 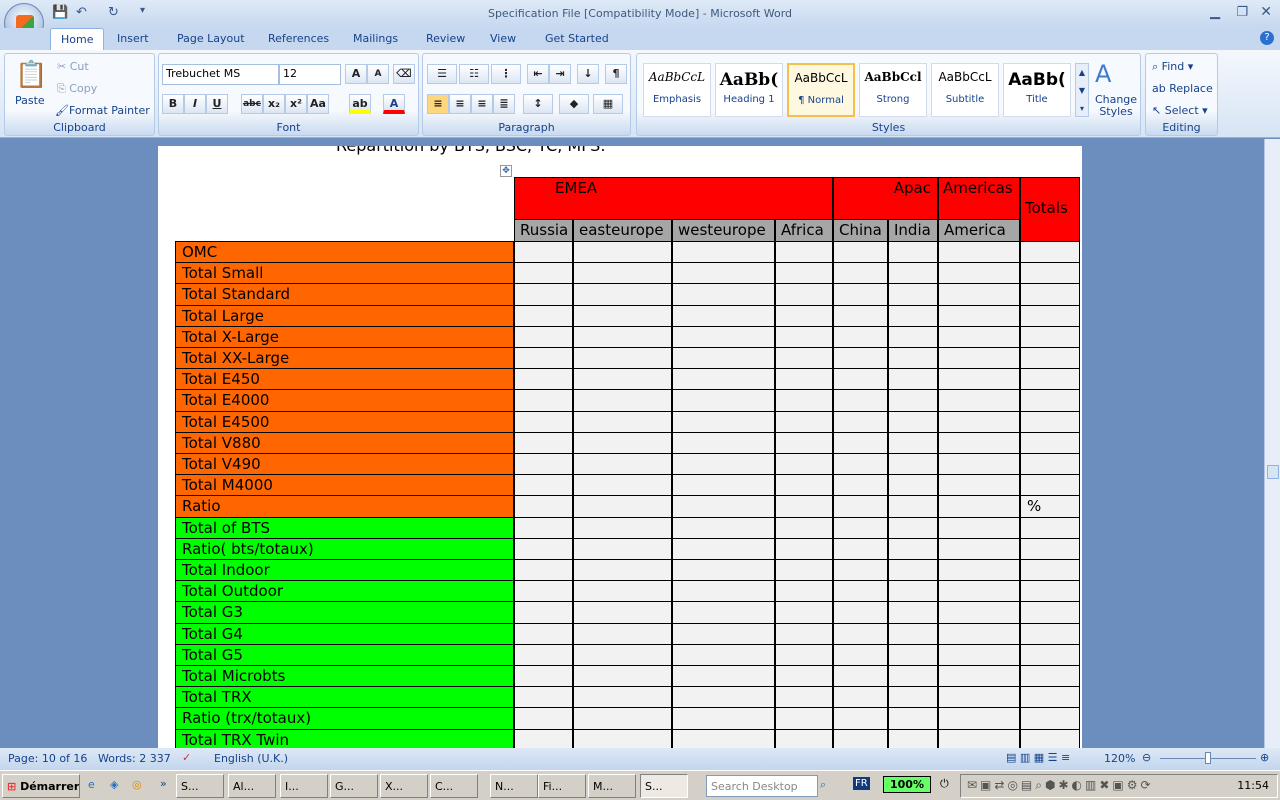 I want to click on power-plug-icon: ⏻, so click(x=944, y=784).